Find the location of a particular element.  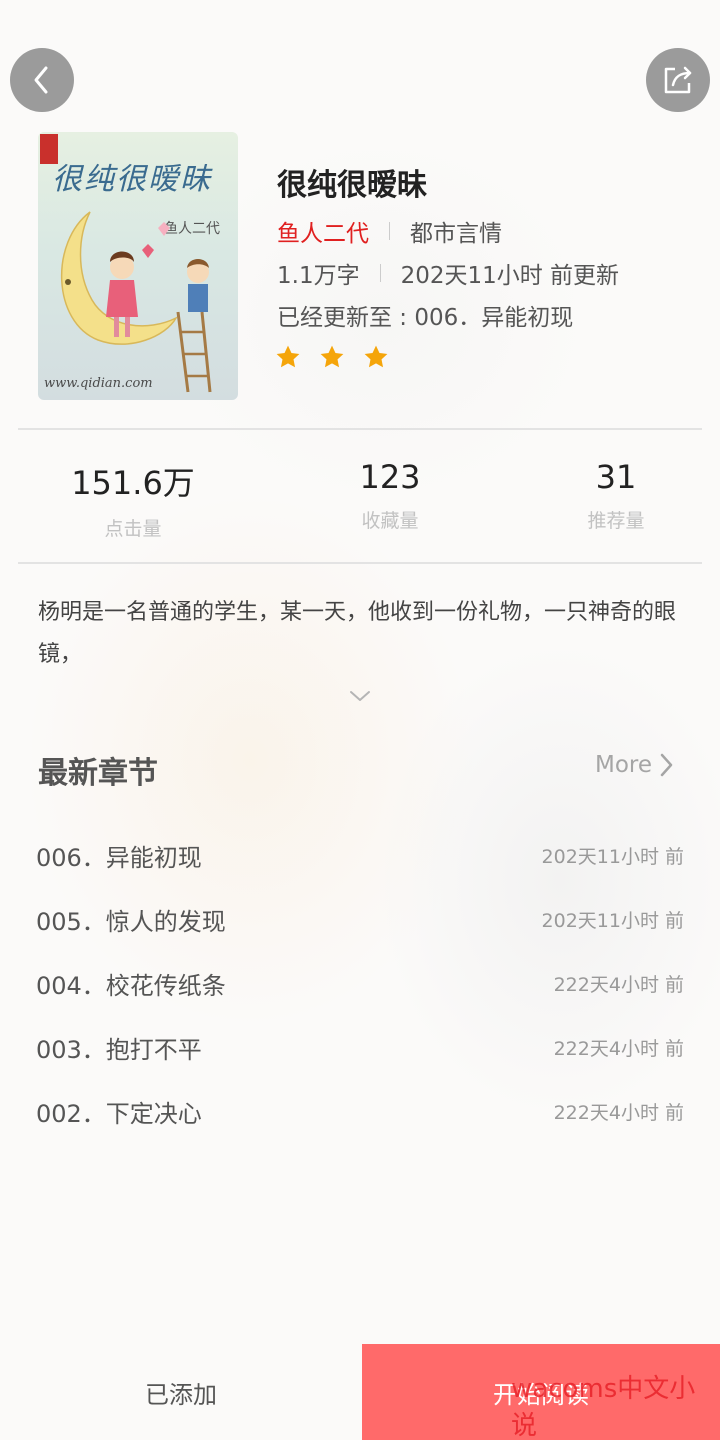

stat-recommends: 31 推荐量 is located at coordinates (616, 495).